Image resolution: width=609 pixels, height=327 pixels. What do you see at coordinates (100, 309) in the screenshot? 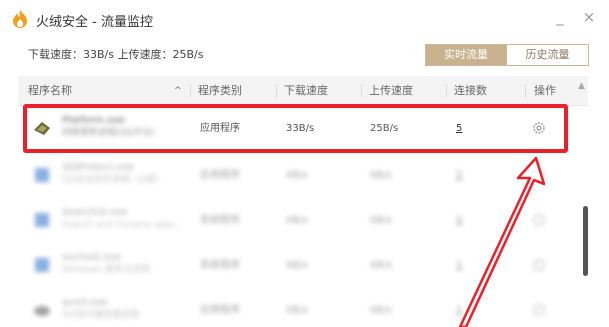
I see `program-name-block: qvod.exe QQ音乐播放器进程` at bounding box center [100, 309].